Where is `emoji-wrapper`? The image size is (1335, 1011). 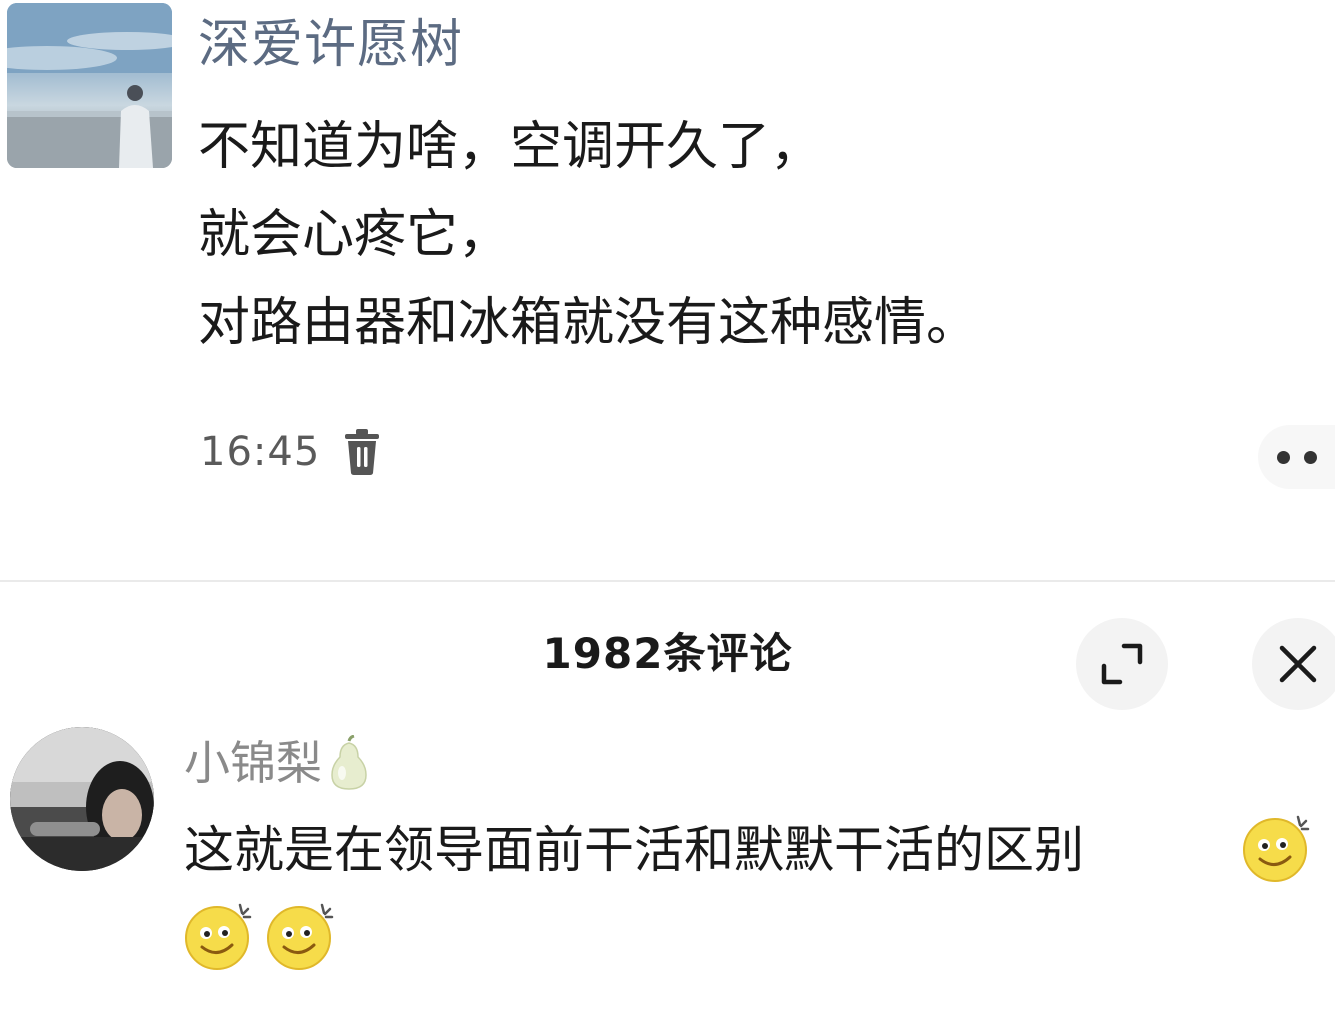
emoji-wrapper is located at coordinates (1277, 848).